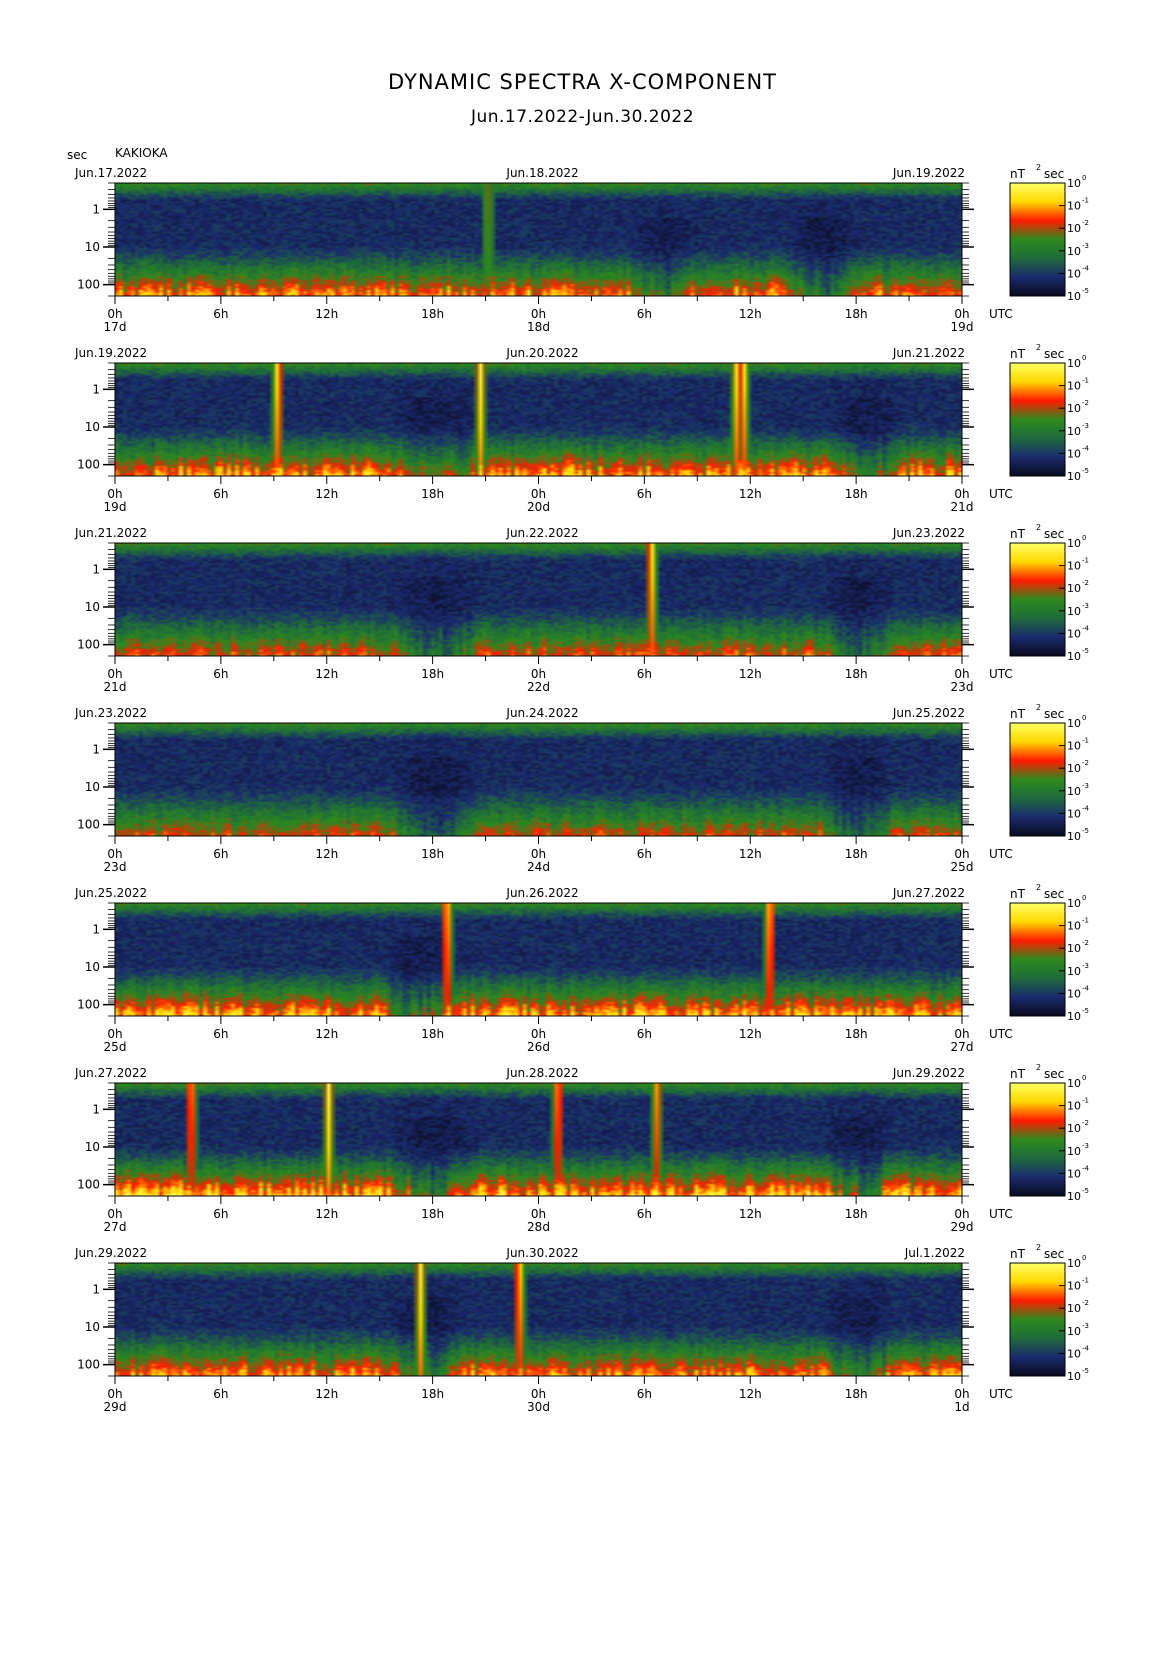  What do you see at coordinates (962, 327) in the screenshot?
I see `day-label: 19d` at bounding box center [962, 327].